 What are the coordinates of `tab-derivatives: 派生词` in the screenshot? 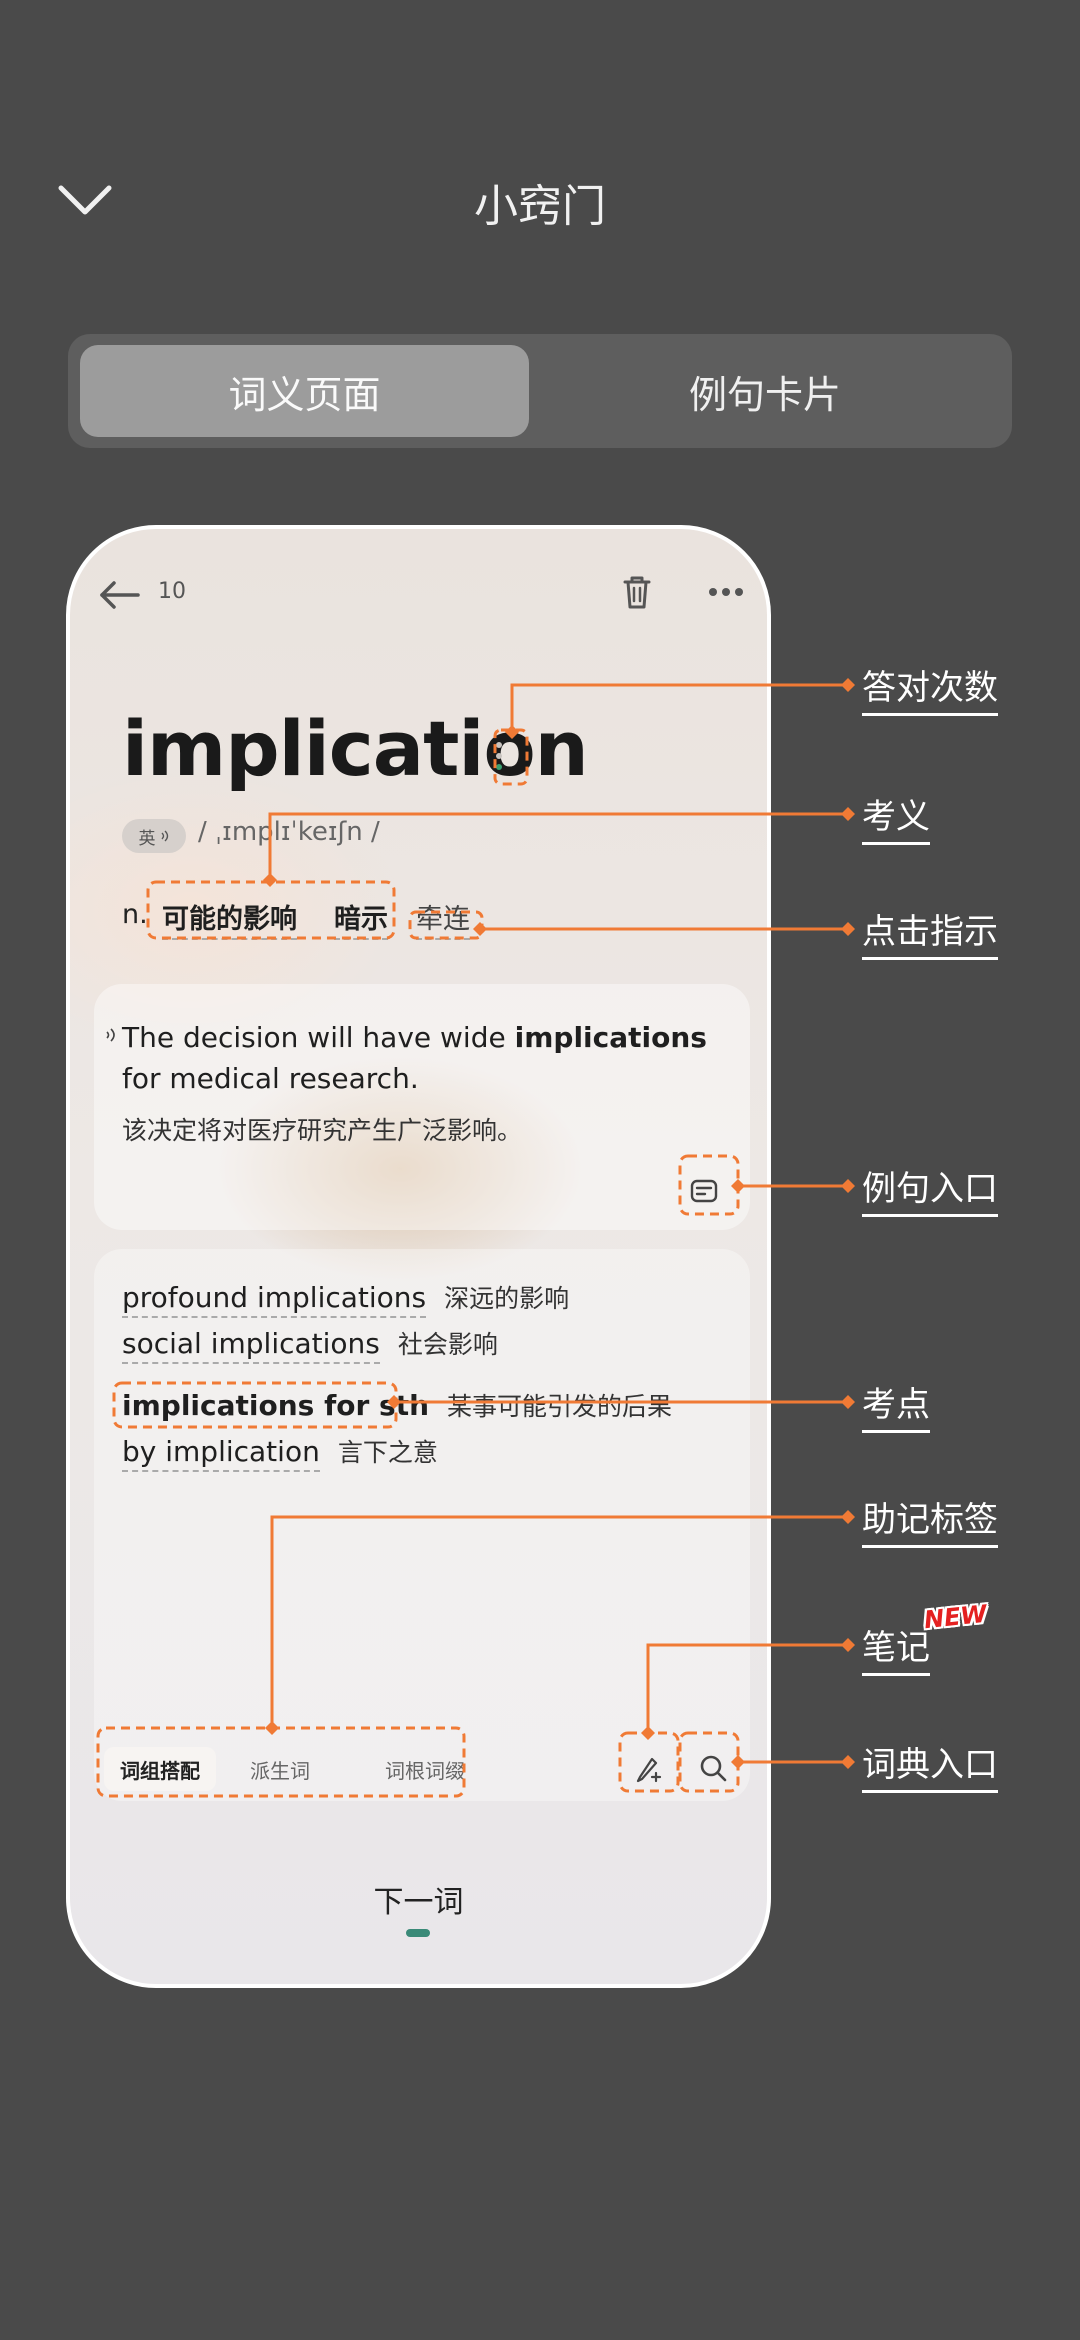 It's located at (280, 1769).